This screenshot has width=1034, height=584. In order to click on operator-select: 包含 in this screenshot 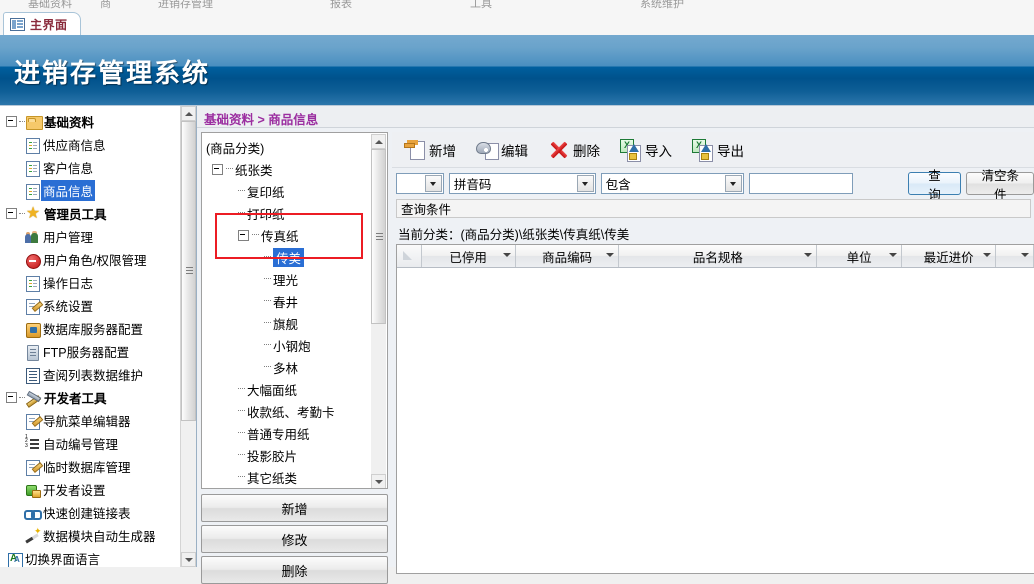, I will do `click(672, 183)`.